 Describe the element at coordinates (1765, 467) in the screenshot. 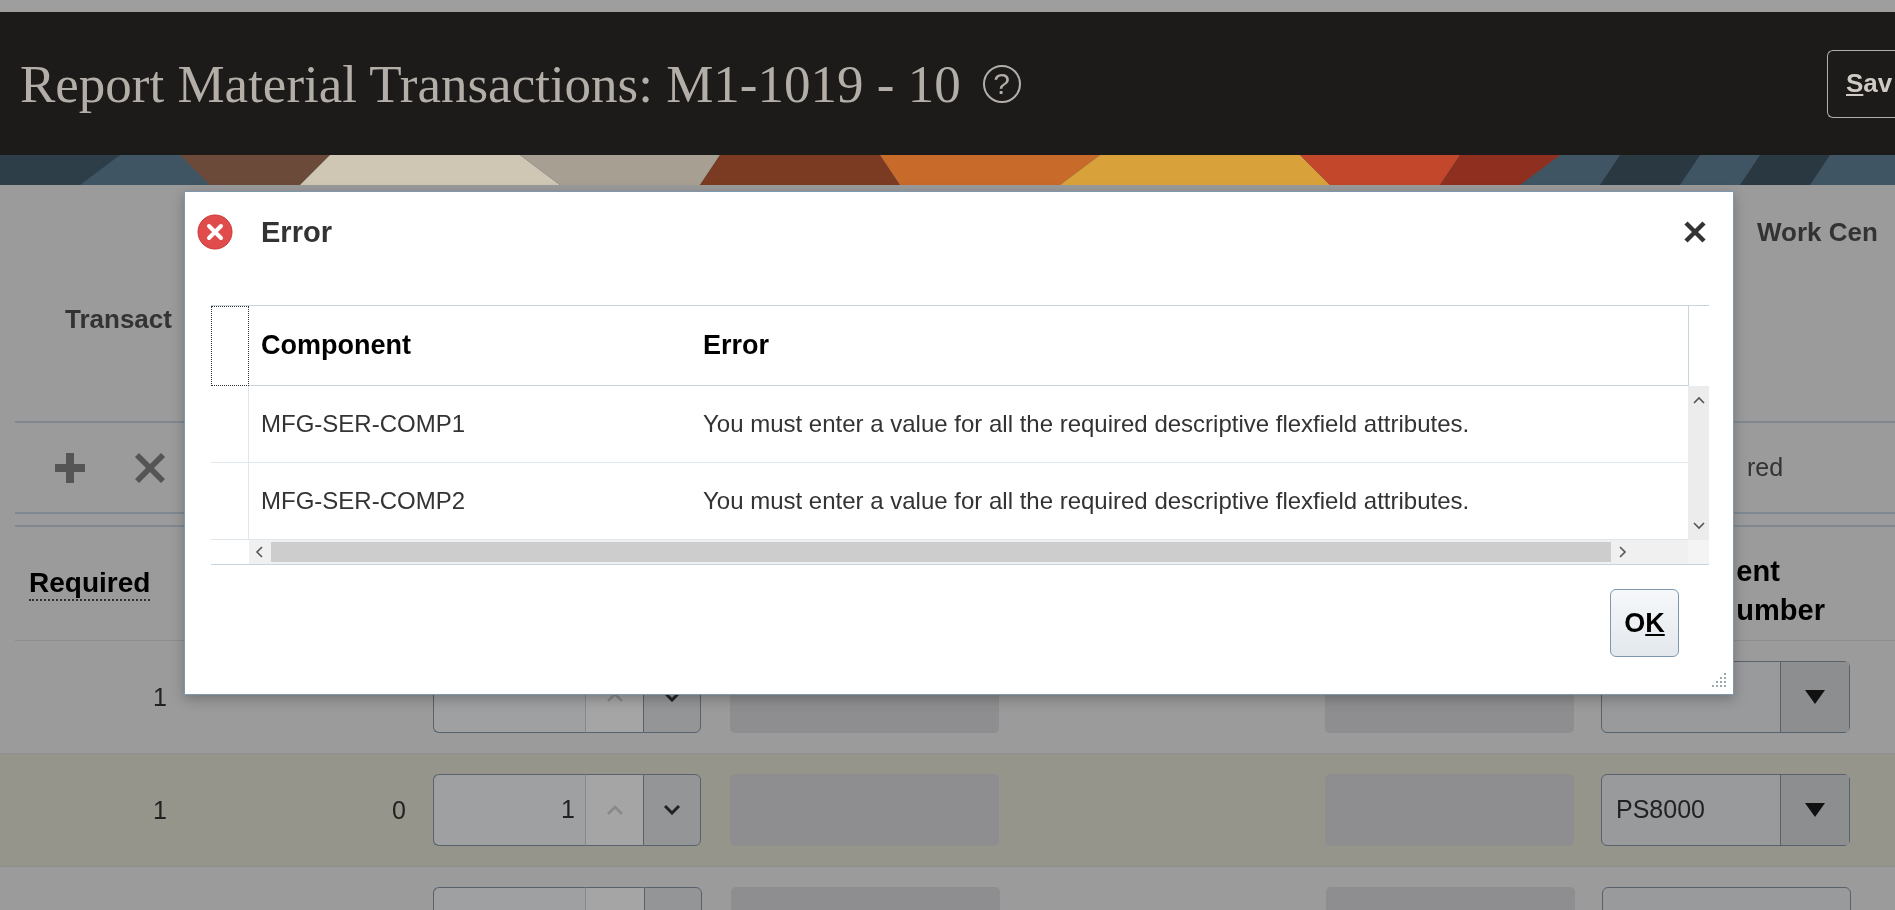

I see `toolbar-text: red` at that location.